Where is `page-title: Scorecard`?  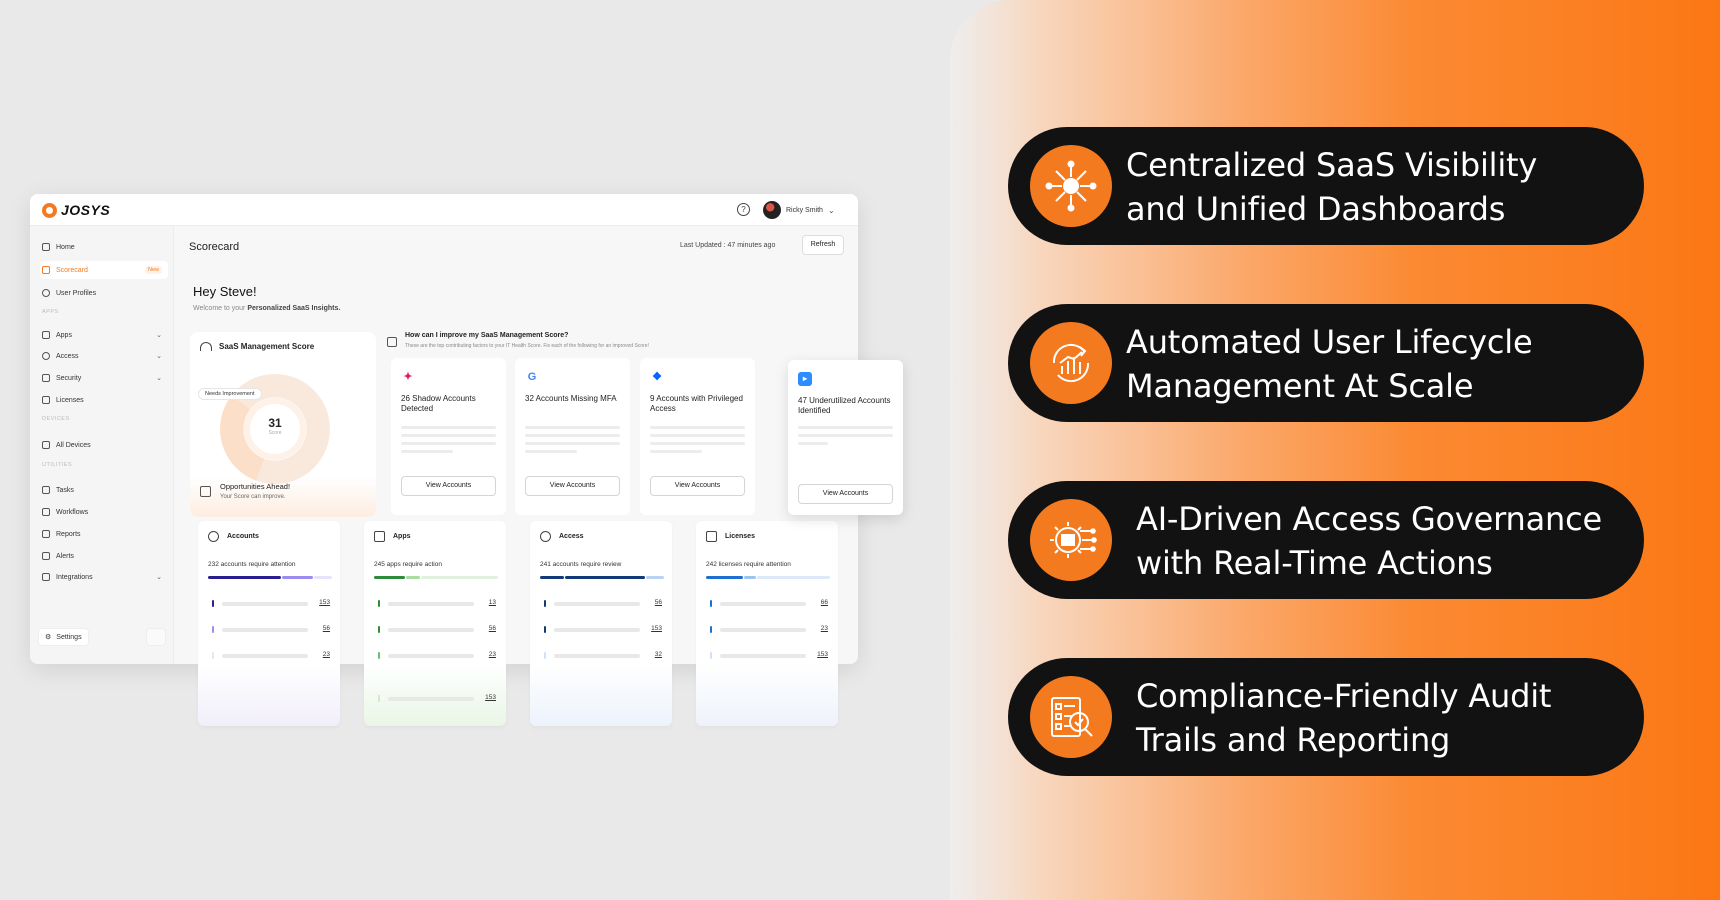
page-title: Scorecard is located at coordinates (214, 247).